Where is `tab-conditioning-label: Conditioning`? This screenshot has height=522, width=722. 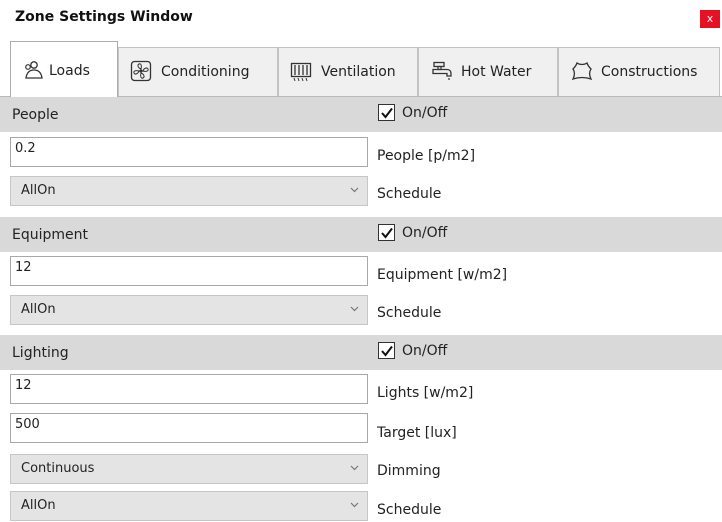
tab-conditioning-label: Conditioning is located at coordinates (205, 72).